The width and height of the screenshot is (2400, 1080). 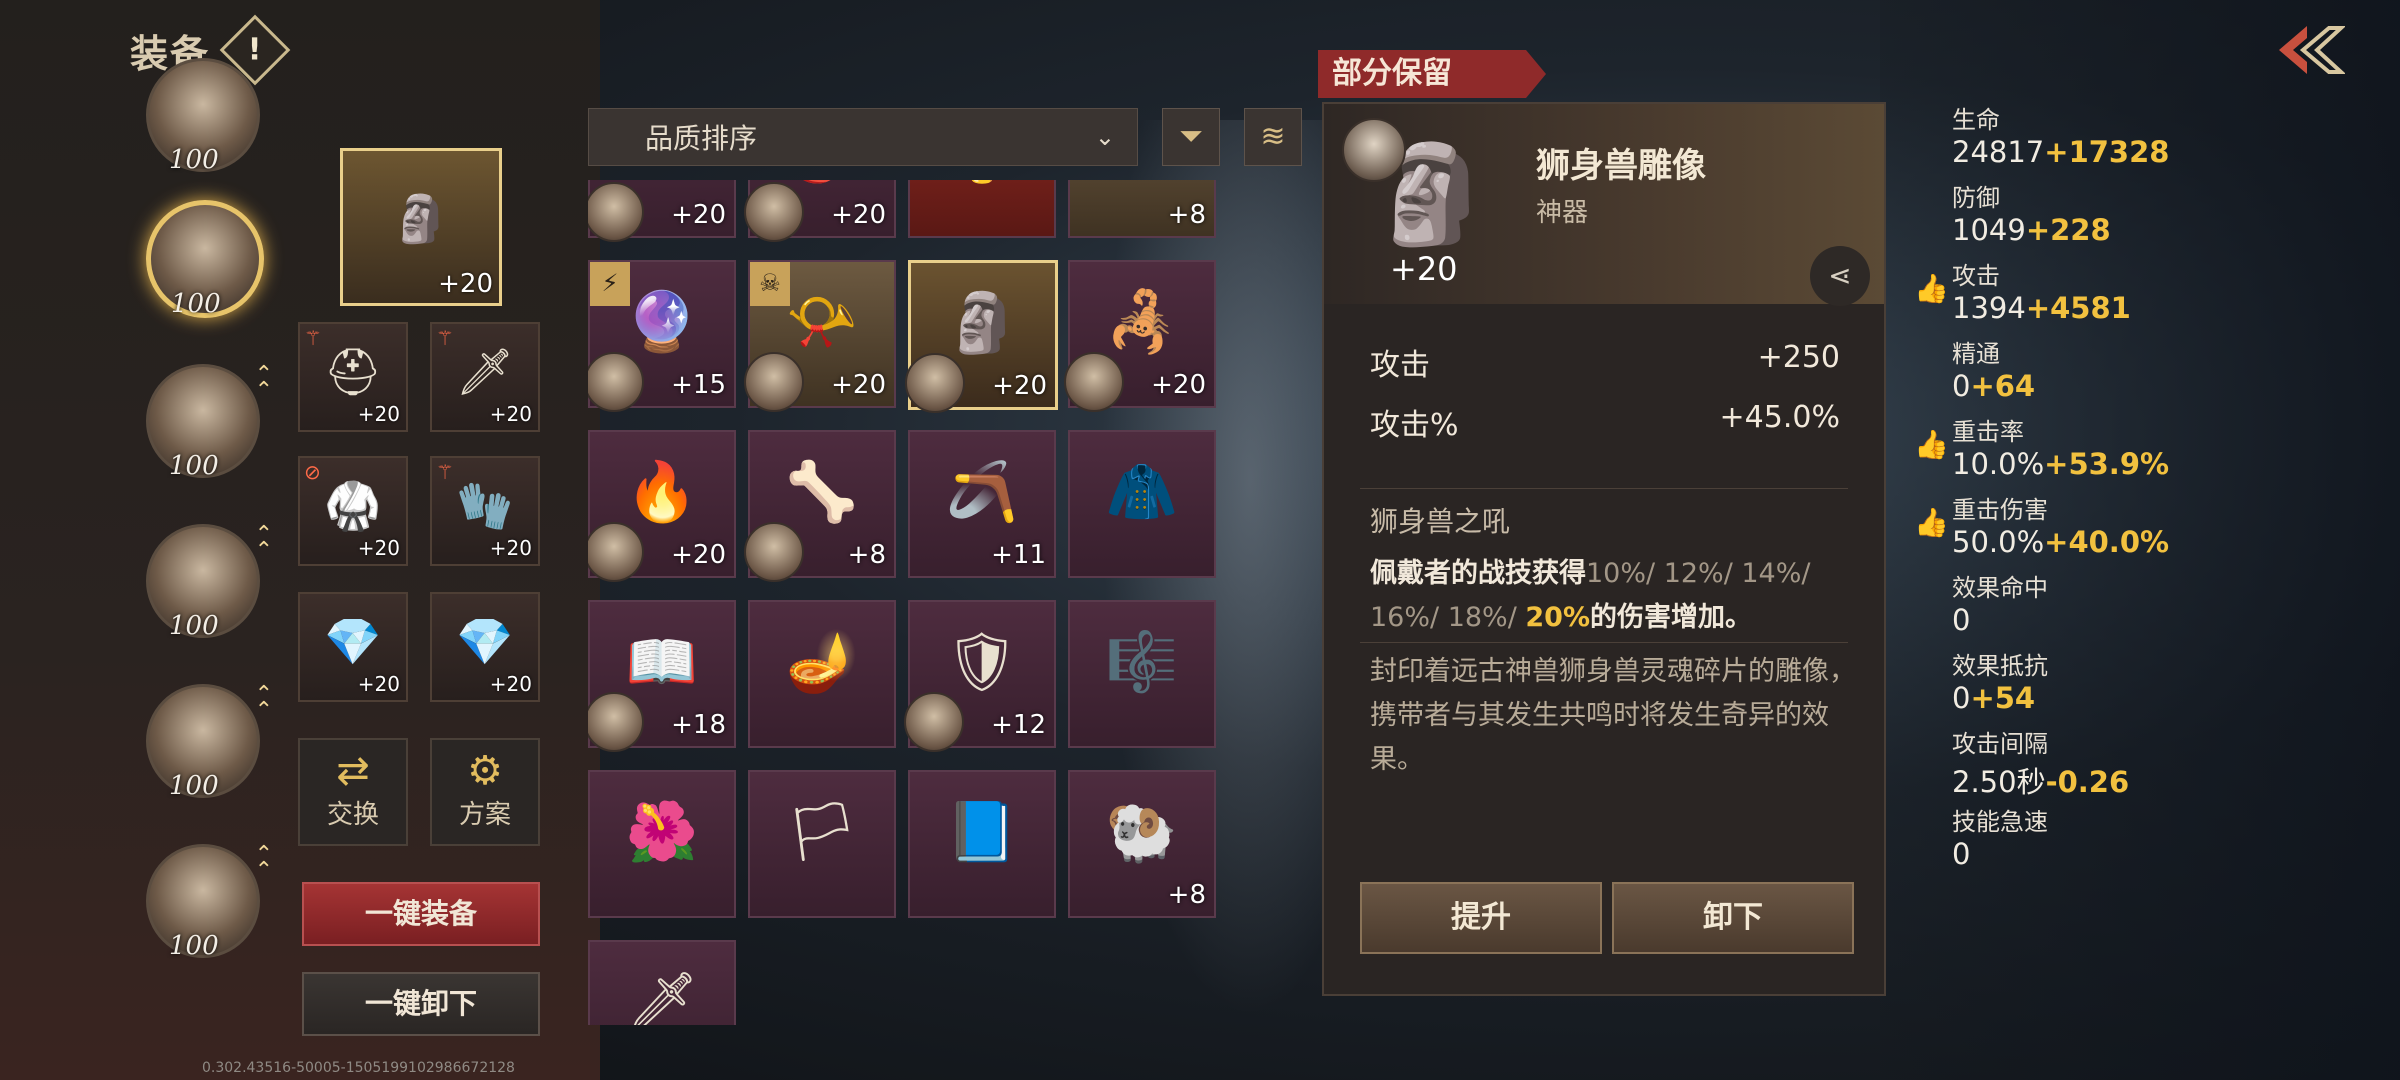 What do you see at coordinates (485, 647) in the screenshot?
I see `gem-slot-2: 💎 +20` at bounding box center [485, 647].